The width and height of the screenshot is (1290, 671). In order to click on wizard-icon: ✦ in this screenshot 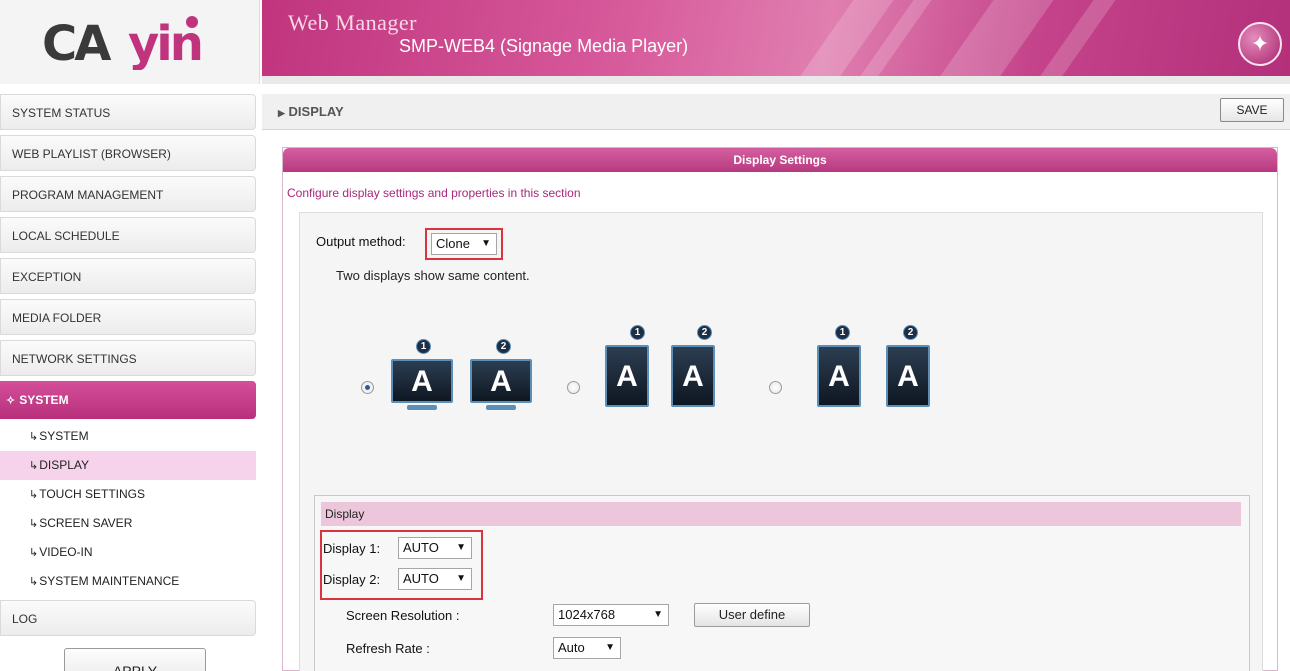, I will do `click(1260, 44)`.